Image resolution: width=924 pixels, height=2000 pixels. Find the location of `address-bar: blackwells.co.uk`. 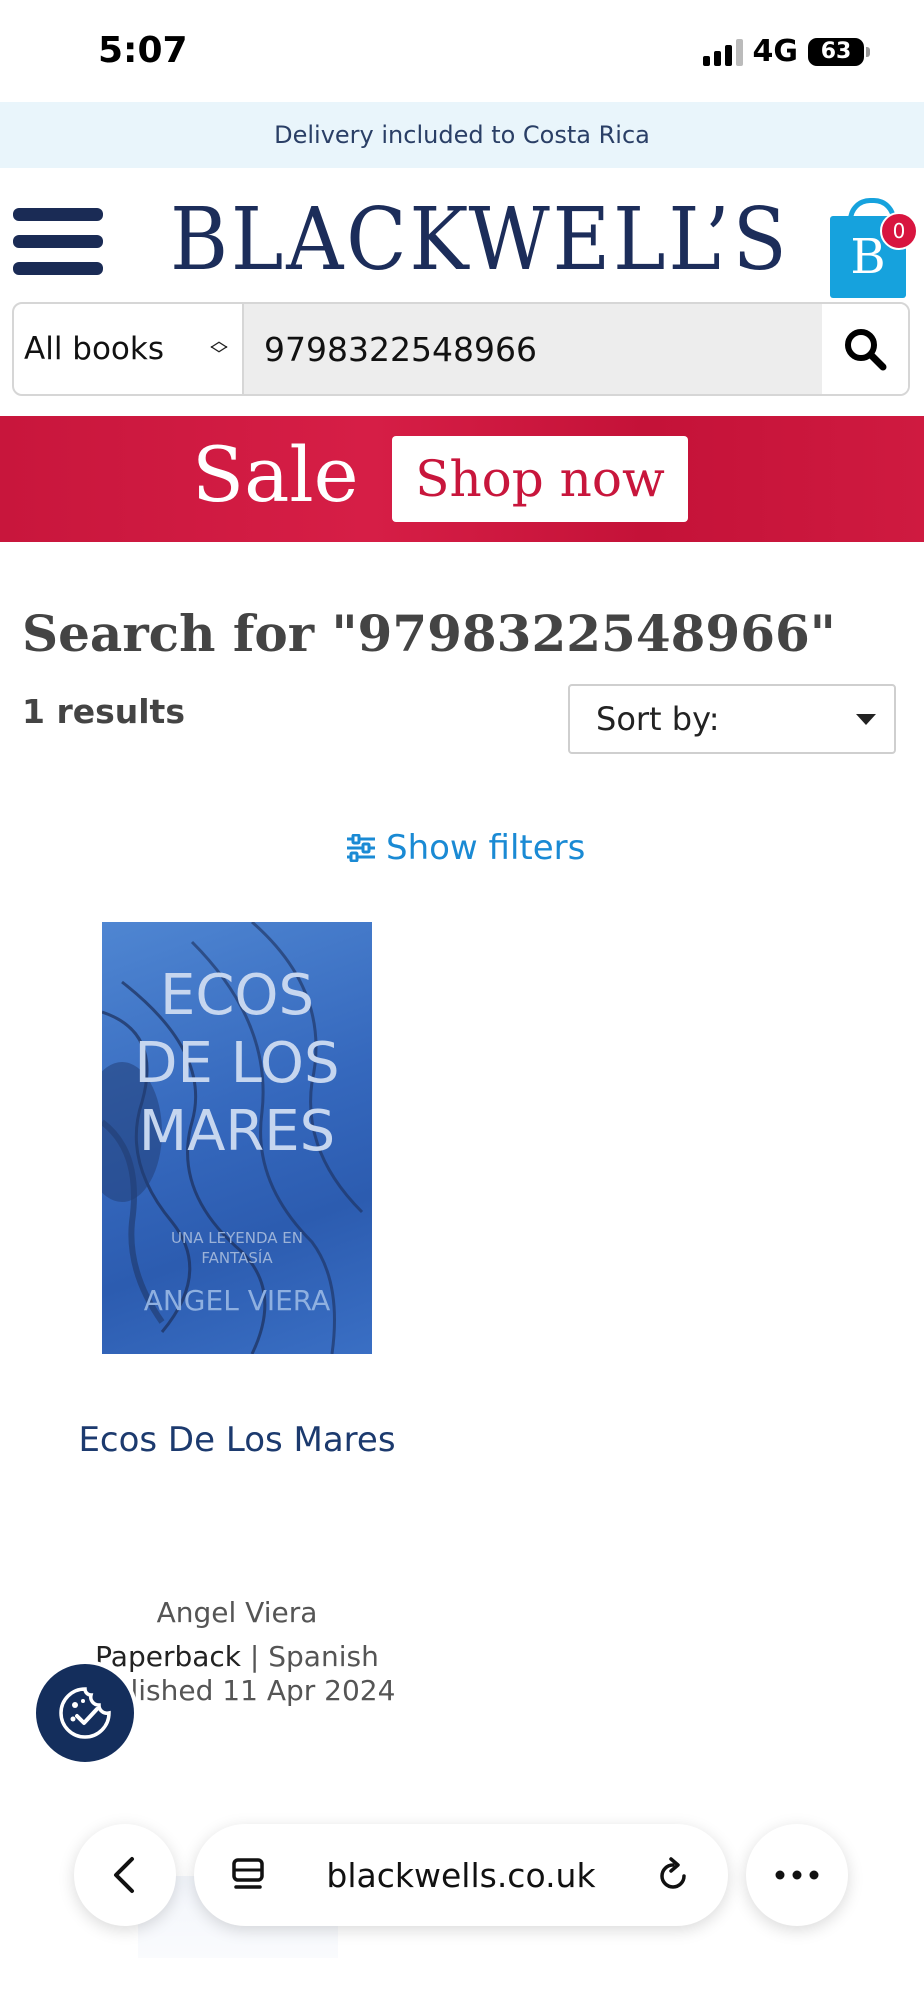

address-bar: blackwells.co.uk is located at coordinates (461, 1875).